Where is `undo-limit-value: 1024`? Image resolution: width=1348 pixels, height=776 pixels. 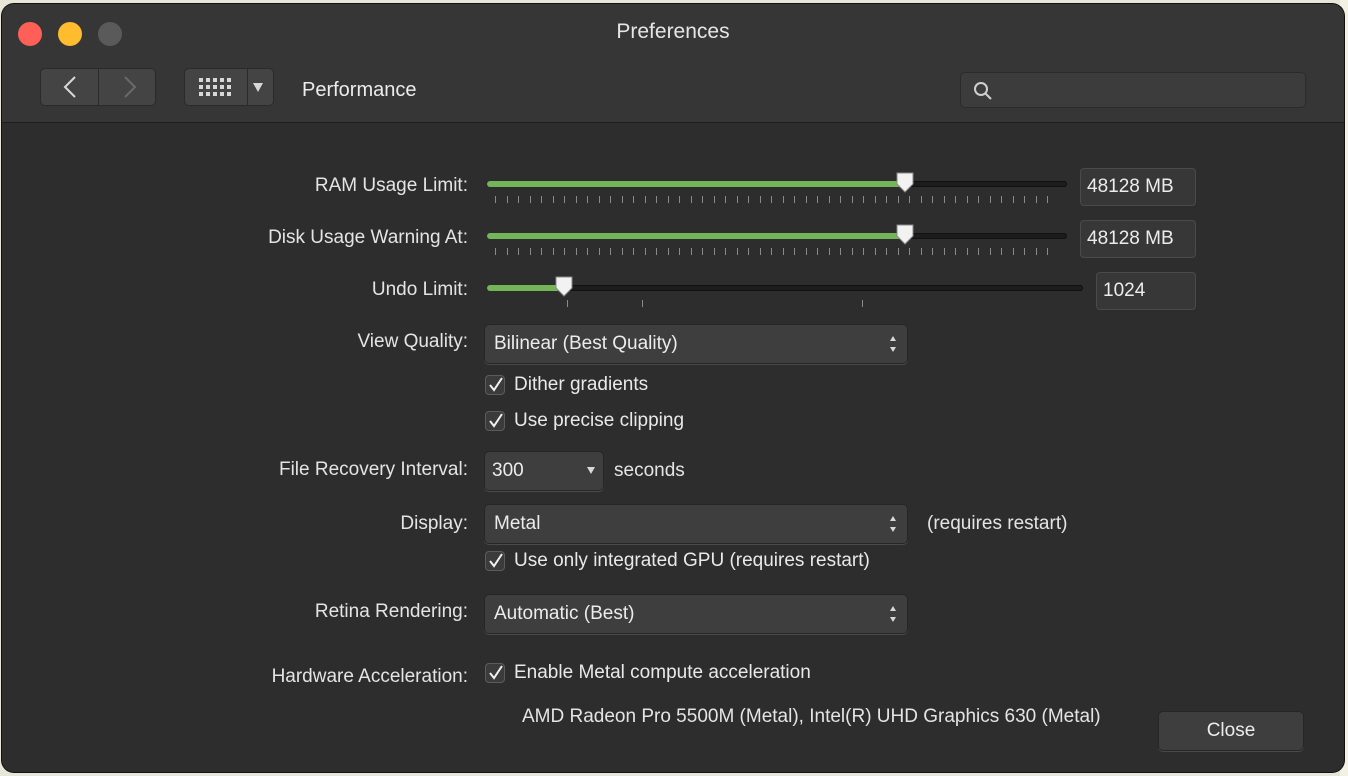
undo-limit-value: 1024 is located at coordinates (1146, 291).